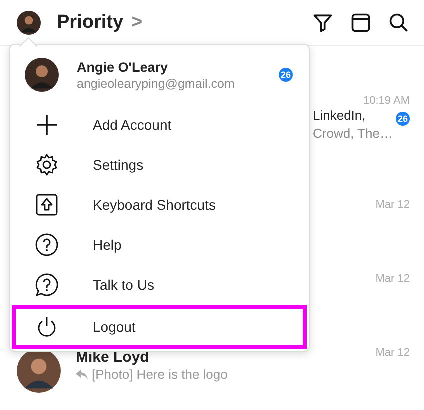 The width and height of the screenshot is (424, 410). Describe the element at coordinates (47, 205) in the screenshot. I see `up-arrow-key-icon` at that location.